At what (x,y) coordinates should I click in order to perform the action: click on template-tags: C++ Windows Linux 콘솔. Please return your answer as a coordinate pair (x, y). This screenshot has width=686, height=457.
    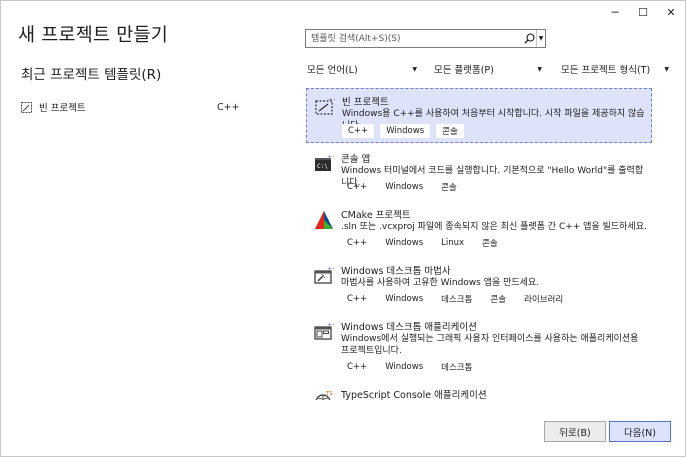
    Looking at the image, I should click on (422, 243).